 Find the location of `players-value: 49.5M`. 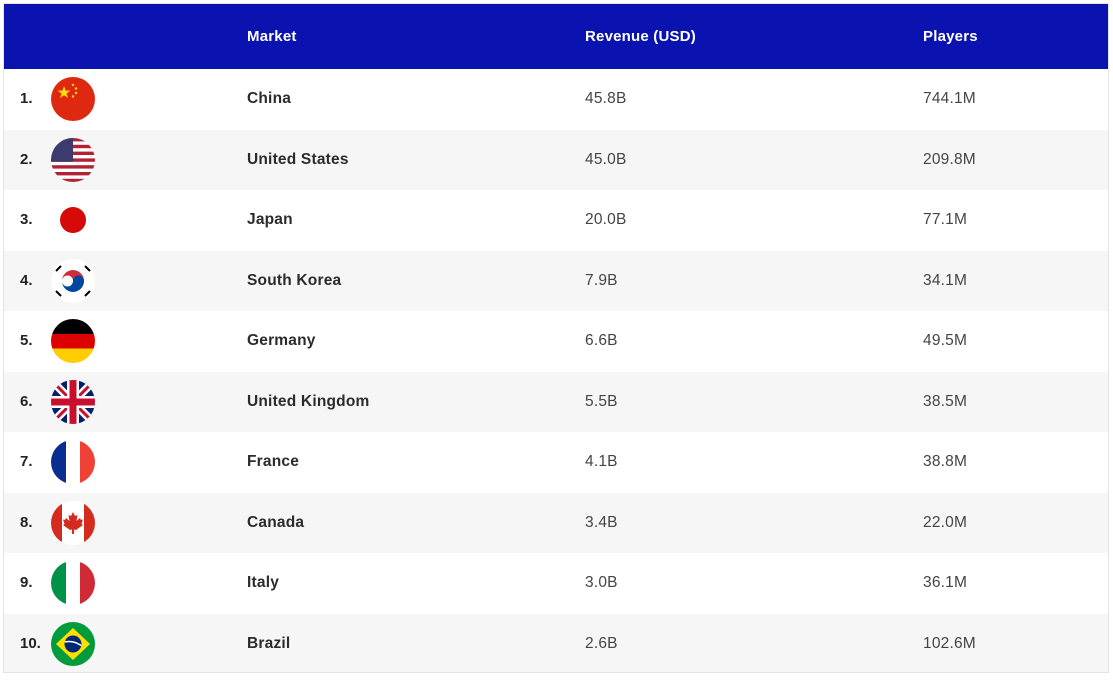

players-value: 49.5M is located at coordinates (945, 340).